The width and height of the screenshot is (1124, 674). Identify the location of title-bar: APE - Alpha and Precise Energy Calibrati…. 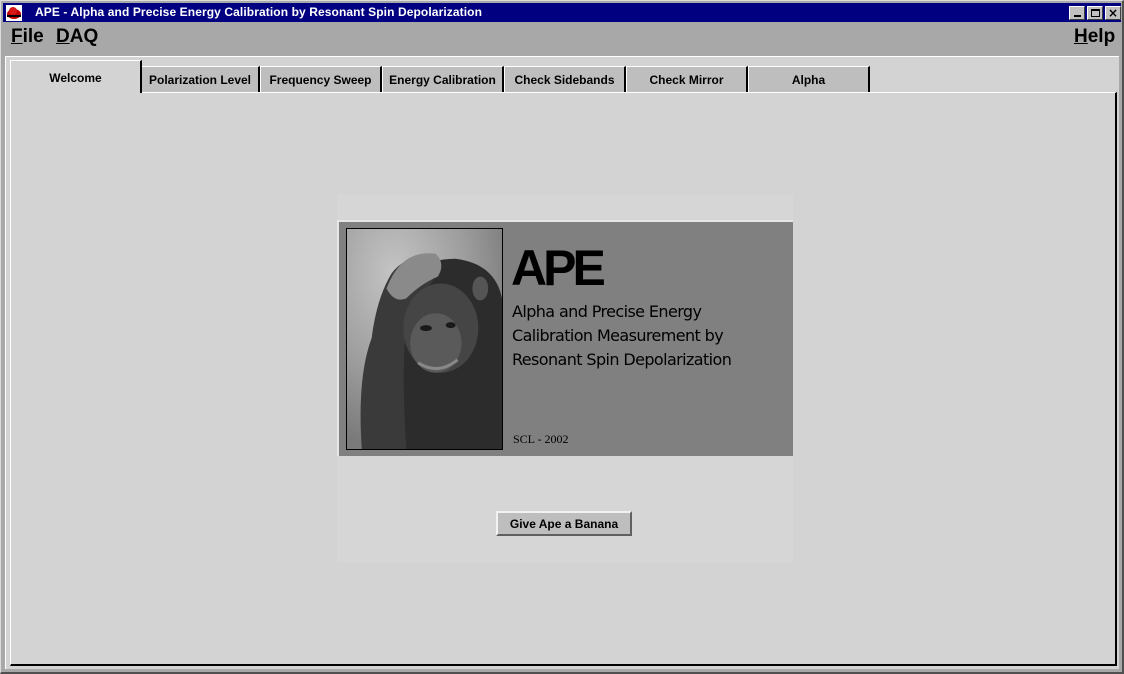
(562, 12).